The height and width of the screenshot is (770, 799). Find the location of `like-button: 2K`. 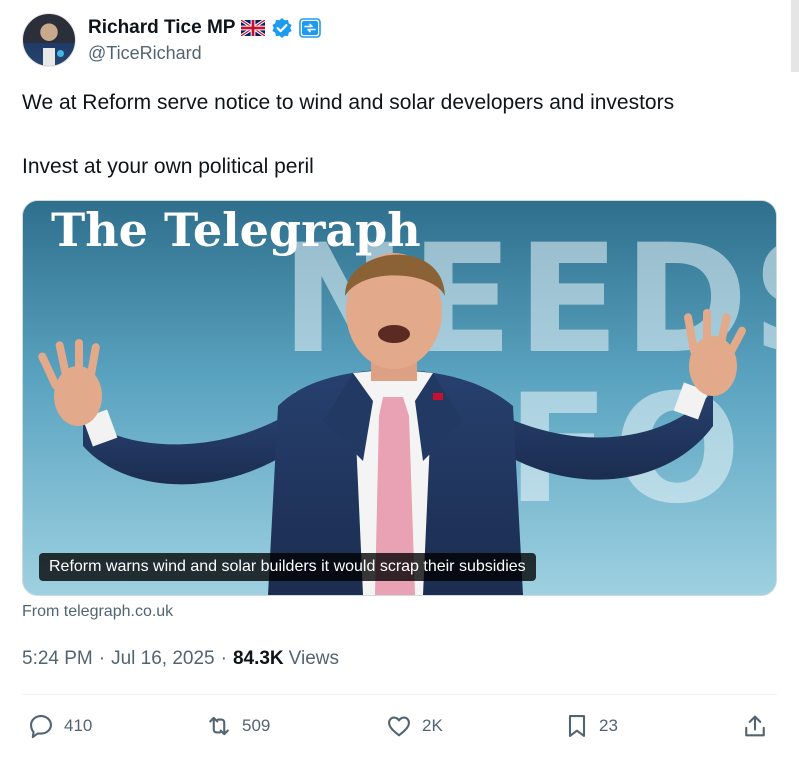

like-button: 2K is located at coordinates (413, 726).